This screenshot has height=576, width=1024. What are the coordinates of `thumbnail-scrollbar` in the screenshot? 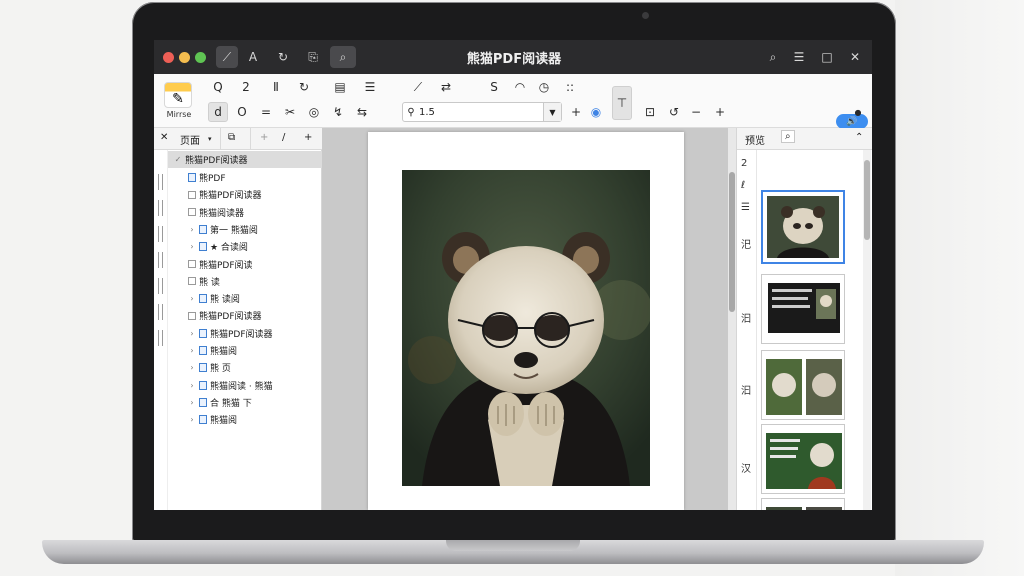 It's located at (867, 330).